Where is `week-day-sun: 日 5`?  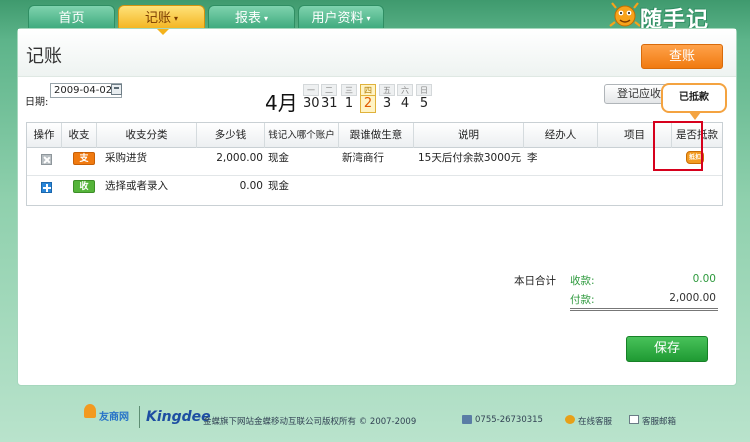 week-day-sun: 日 5 is located at coordinates (424, 98).